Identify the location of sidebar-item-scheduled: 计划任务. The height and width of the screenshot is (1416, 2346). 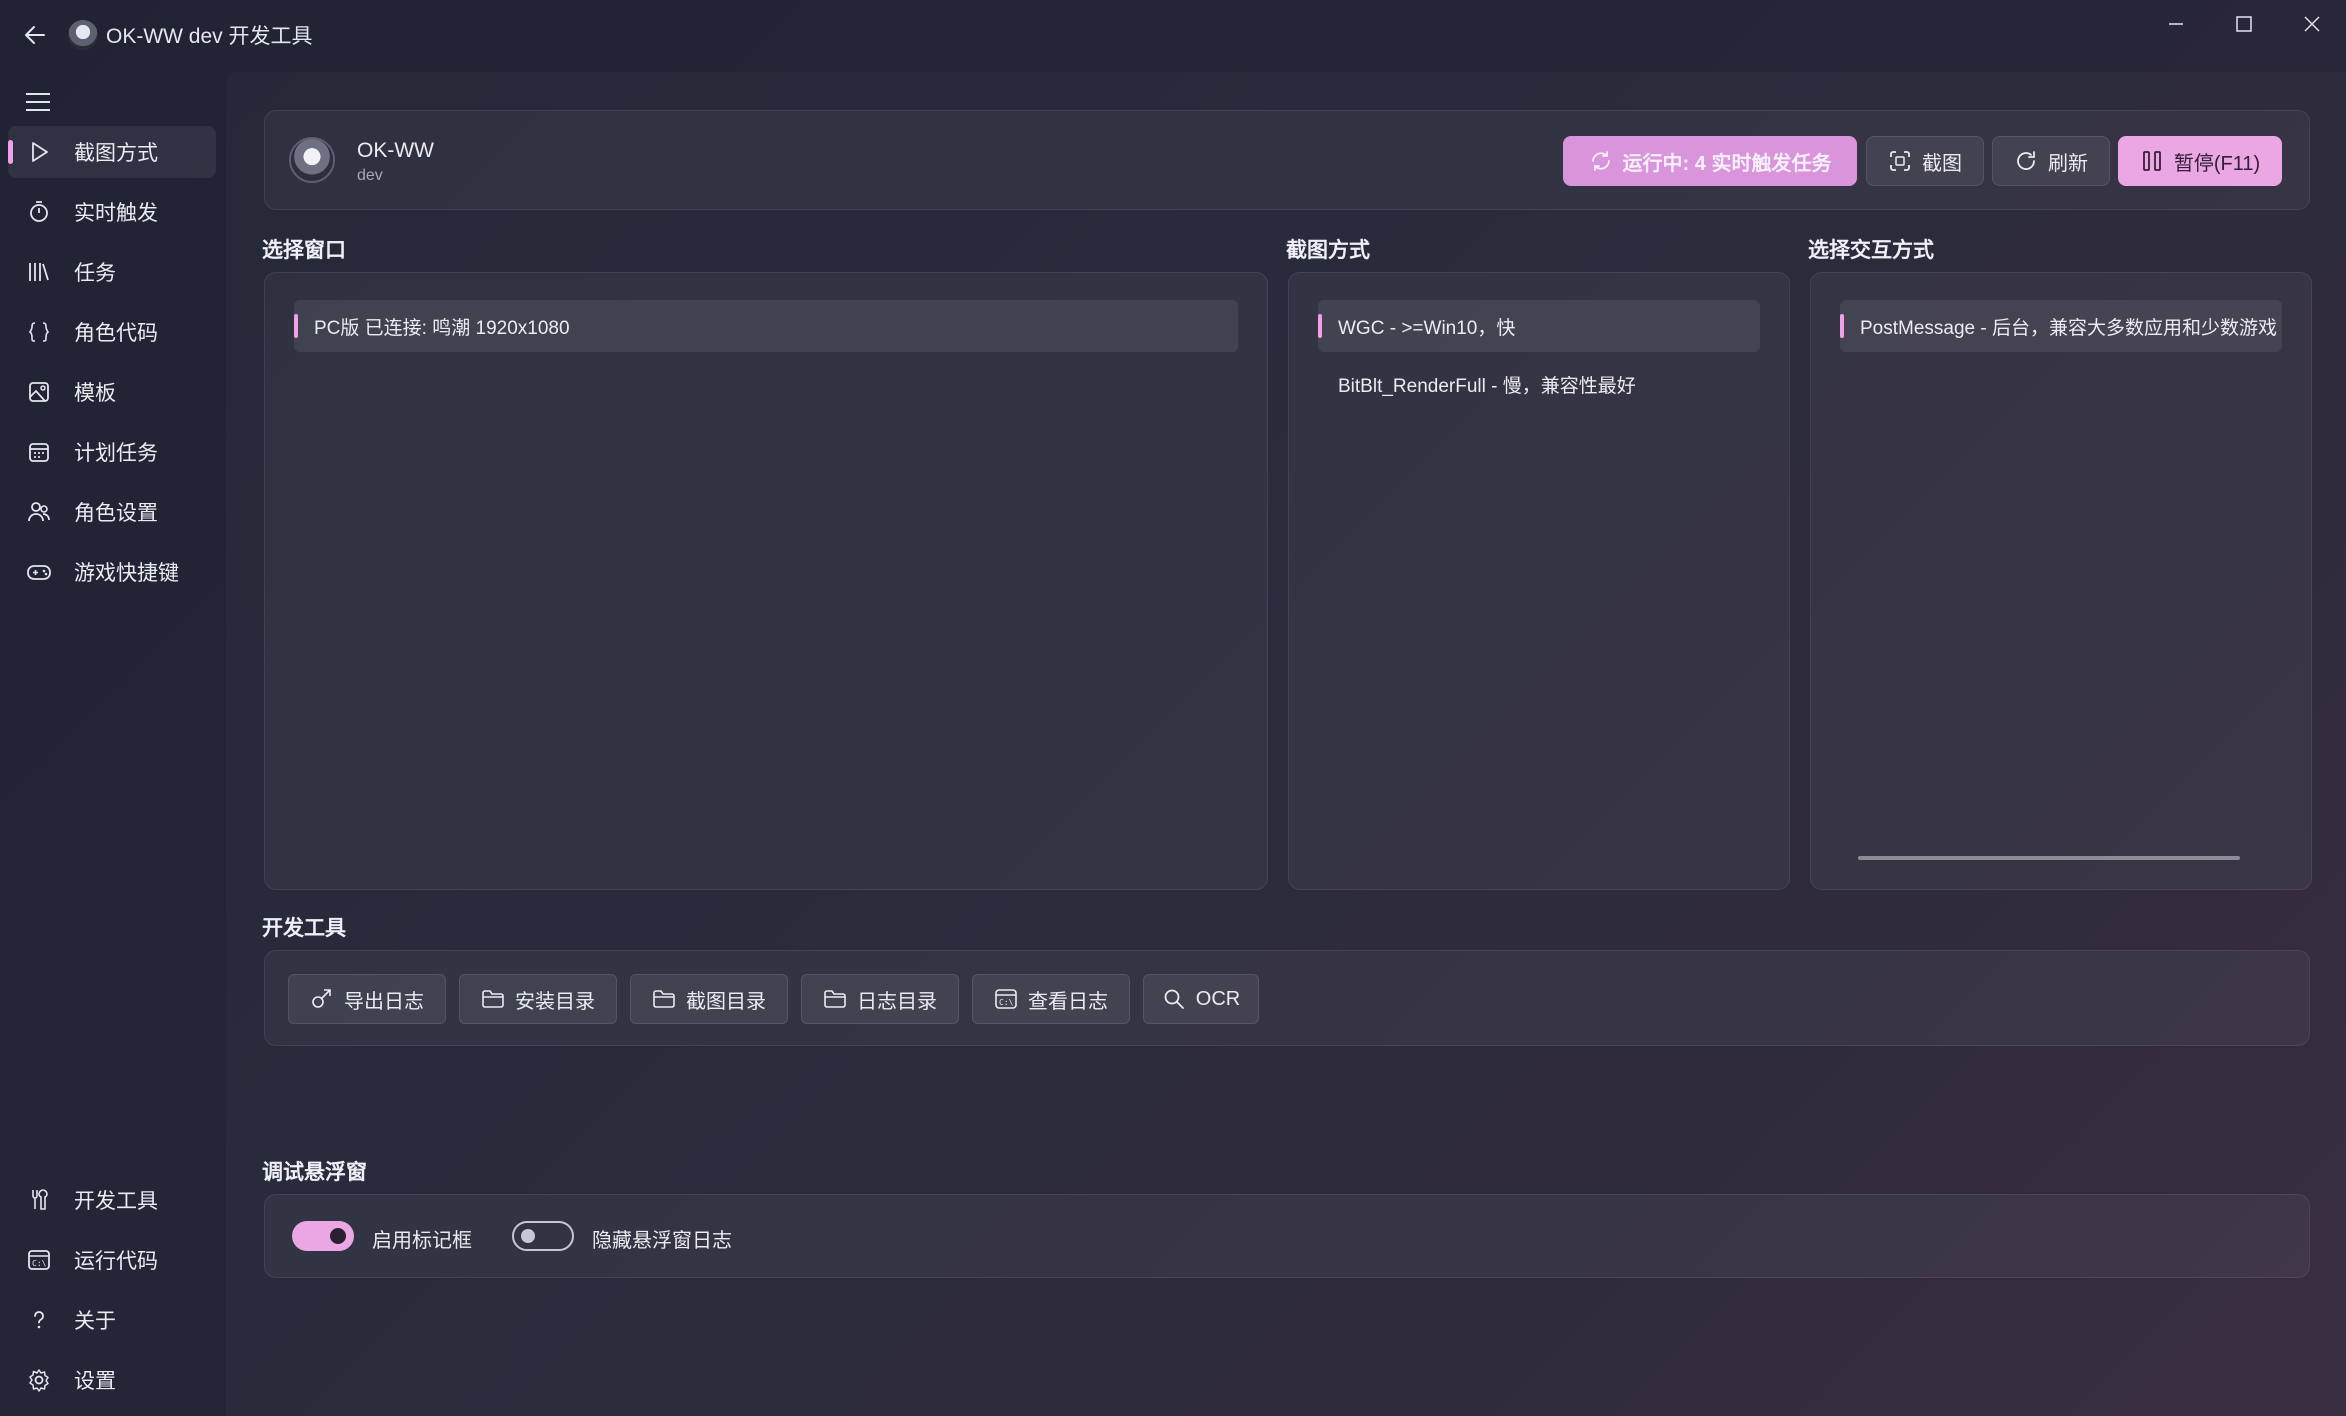
(112, 452).